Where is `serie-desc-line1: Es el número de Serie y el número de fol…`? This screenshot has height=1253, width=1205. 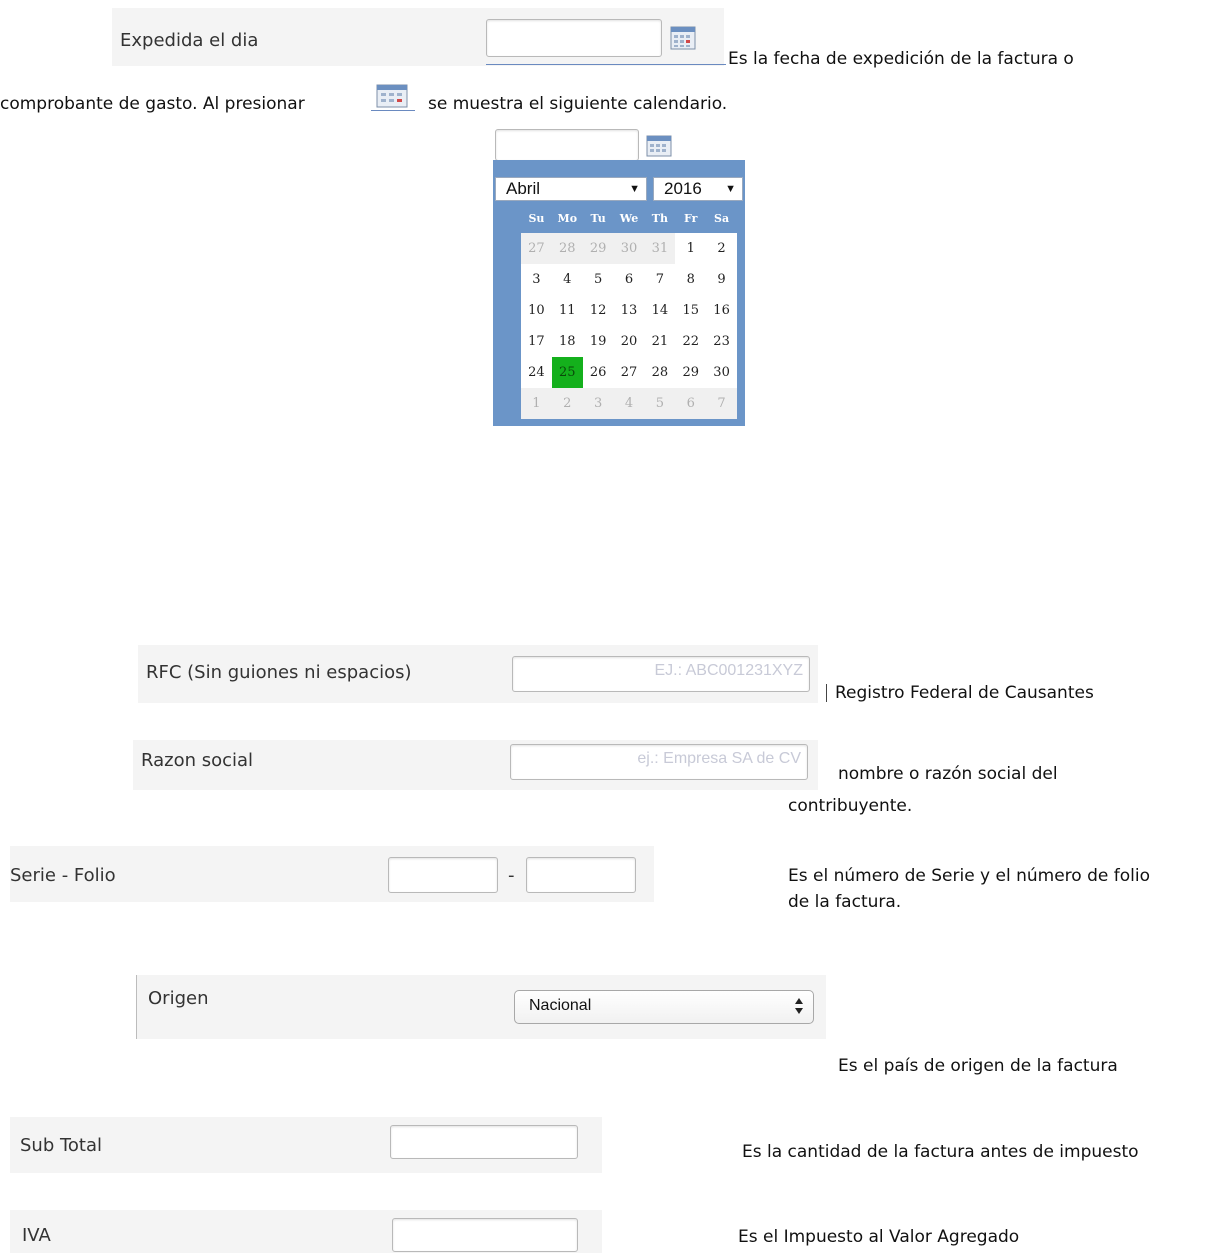 serie-desc-line1: Es el número de Serie y el número de fol… is located at coordinates (969, 876).